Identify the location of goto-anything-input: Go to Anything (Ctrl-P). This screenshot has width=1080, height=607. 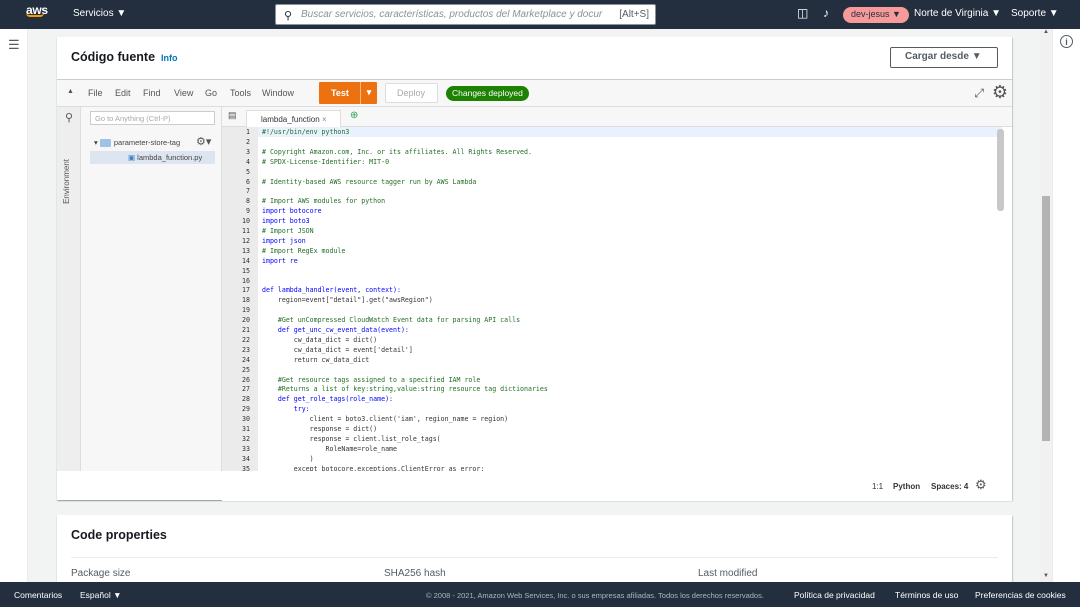
(152, 118).